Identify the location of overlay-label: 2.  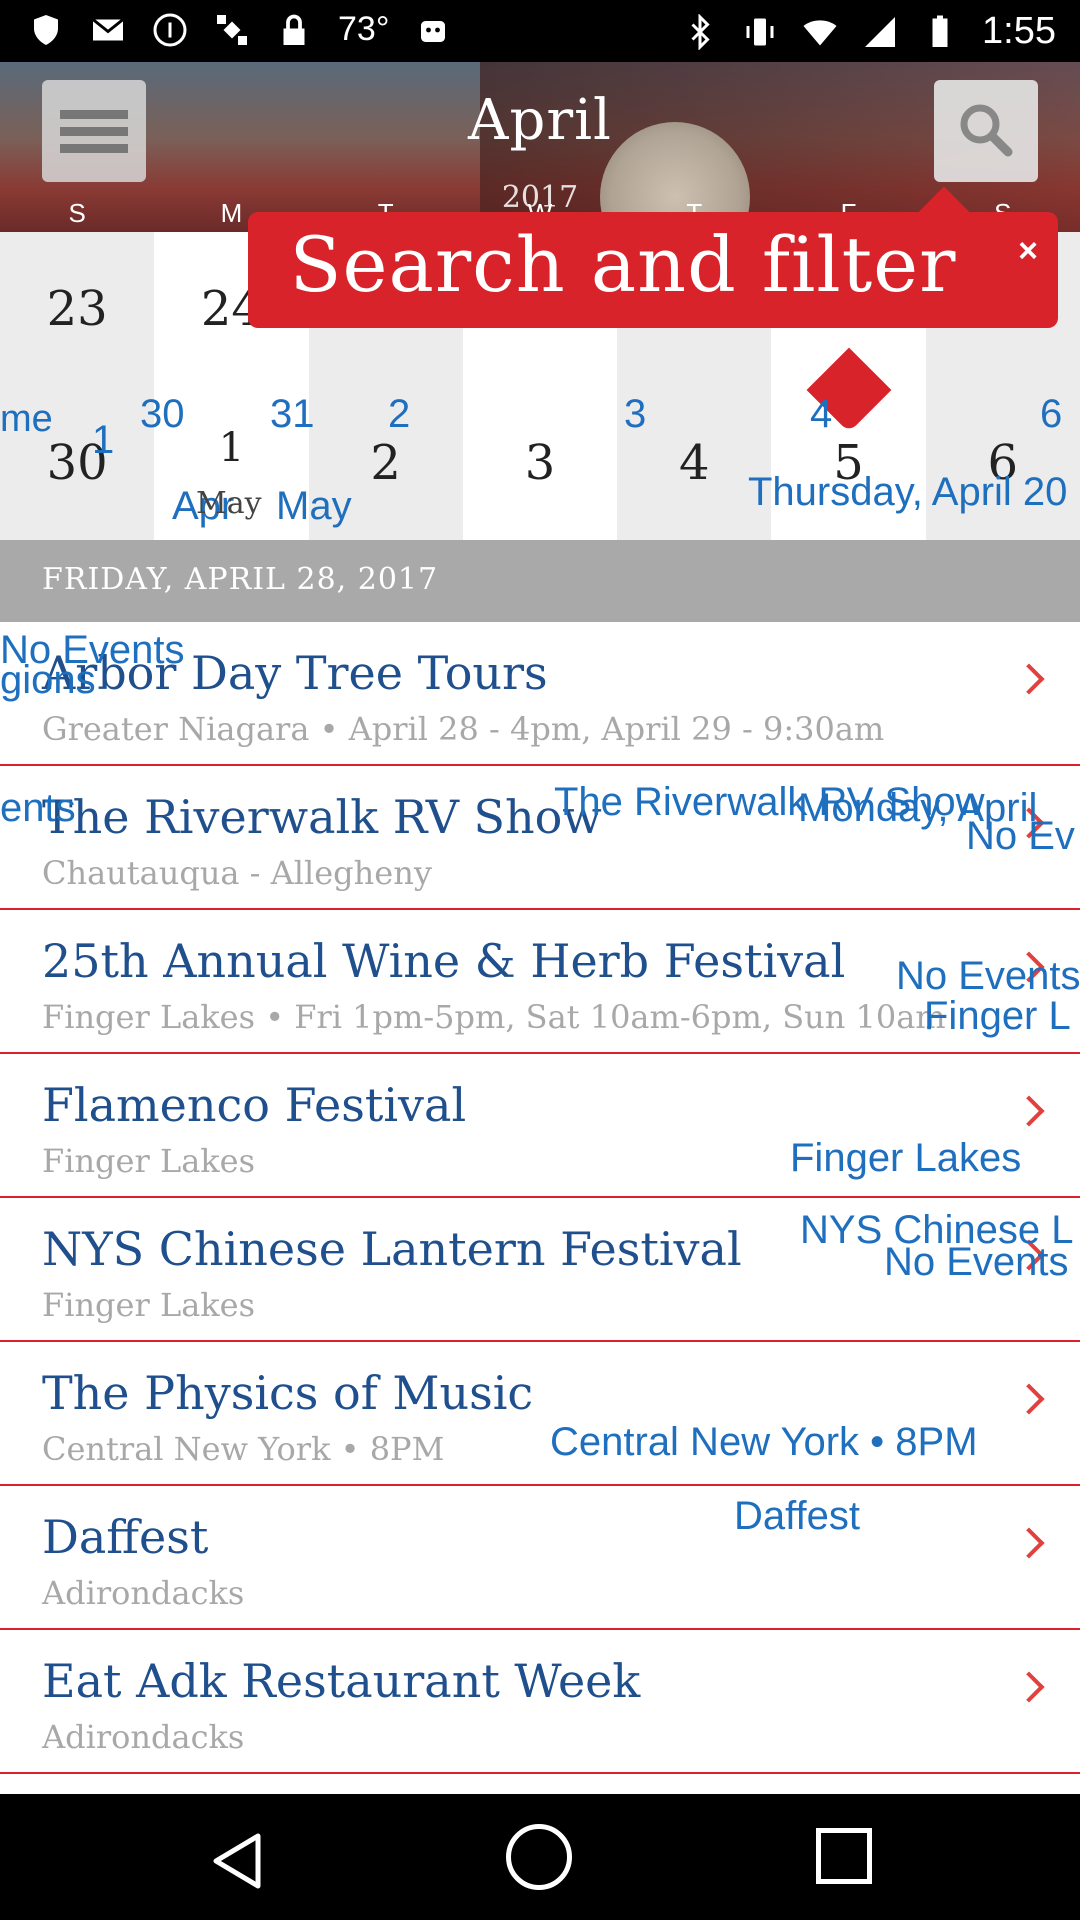
(399, 414).